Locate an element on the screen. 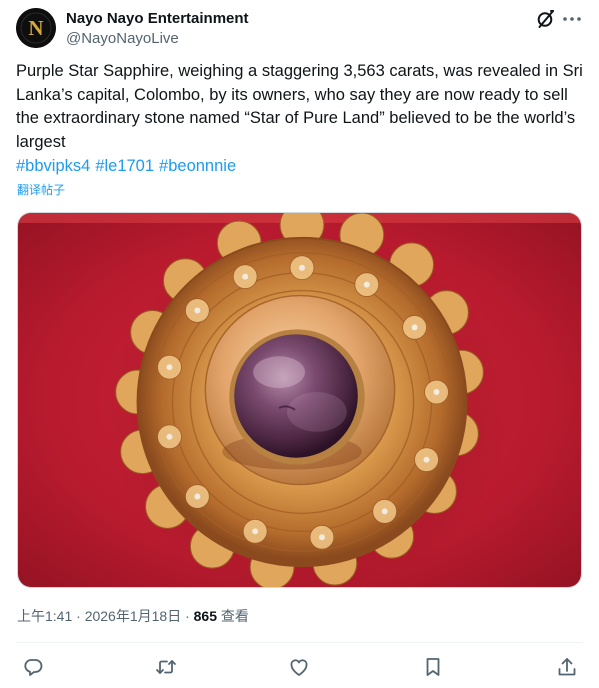  action-bar is located at coordinates (300, 668).